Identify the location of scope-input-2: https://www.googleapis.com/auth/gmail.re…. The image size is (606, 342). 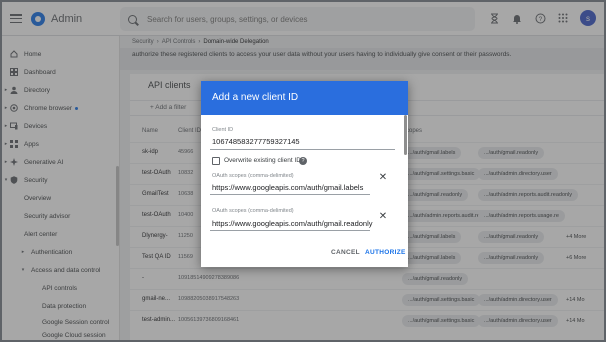
(292, 223).